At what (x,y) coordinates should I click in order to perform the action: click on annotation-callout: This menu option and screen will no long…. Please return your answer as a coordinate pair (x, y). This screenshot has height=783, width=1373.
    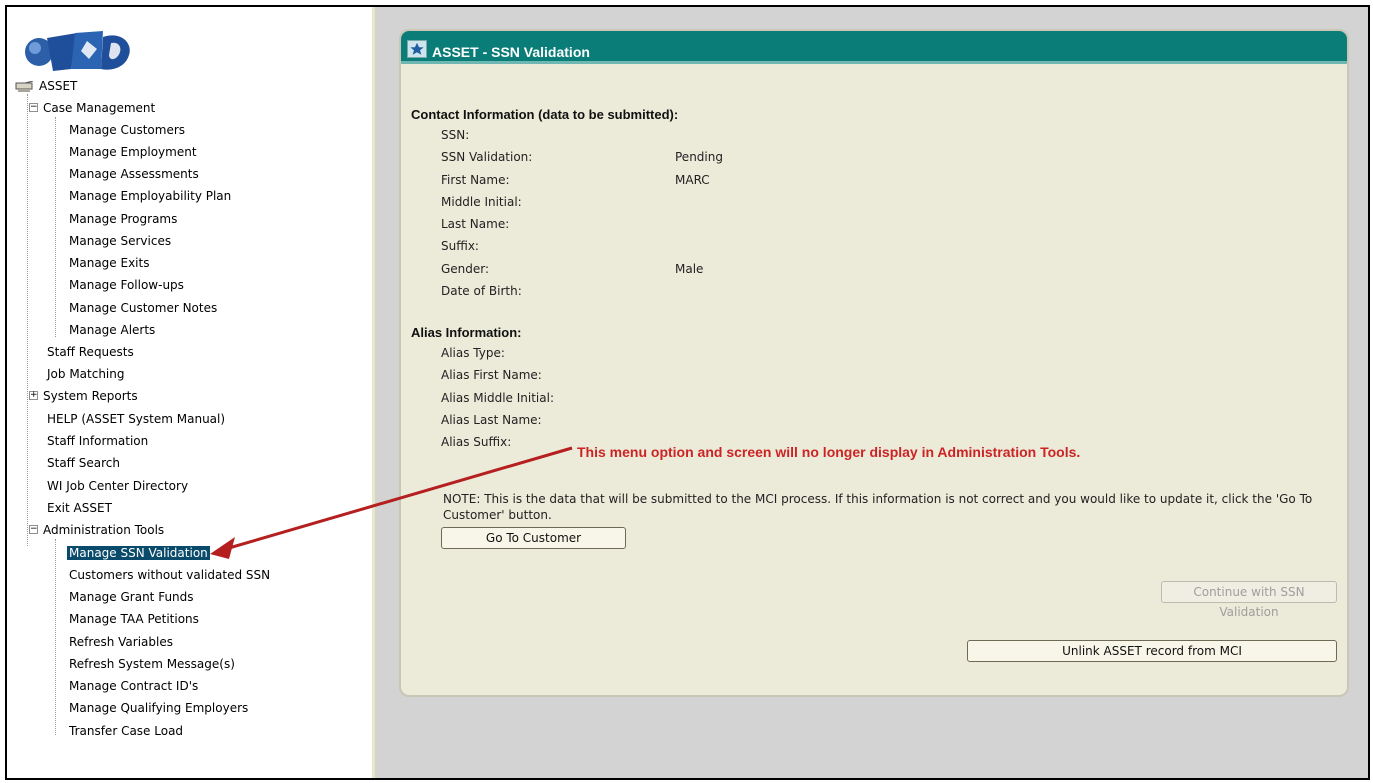
    Looking at the image, I should click on (829, 452).